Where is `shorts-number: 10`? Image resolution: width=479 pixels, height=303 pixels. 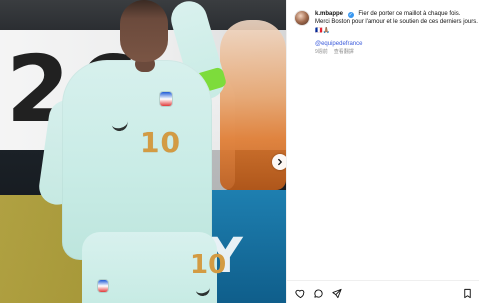 shorts-number: 10 is located at coordinates (208, 265).